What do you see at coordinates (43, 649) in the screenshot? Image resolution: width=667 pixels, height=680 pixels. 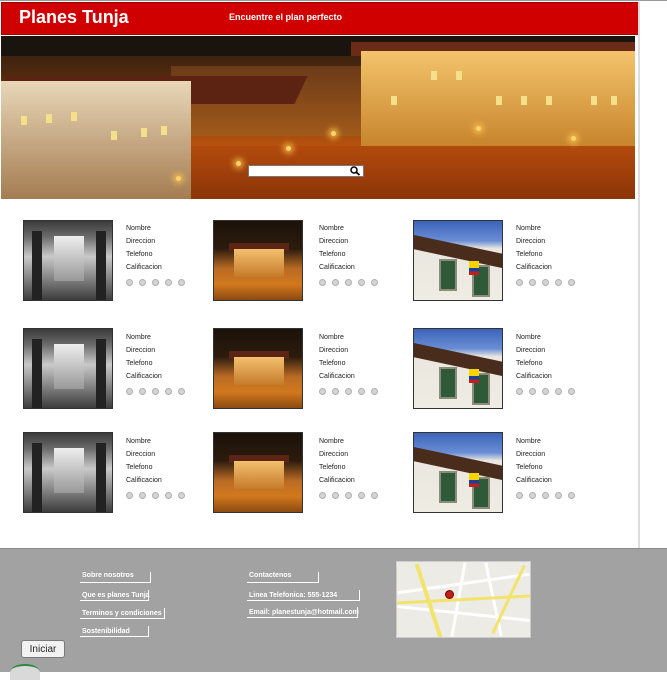 I see `login-button: Iniciar` at bounding box center [43, 649].